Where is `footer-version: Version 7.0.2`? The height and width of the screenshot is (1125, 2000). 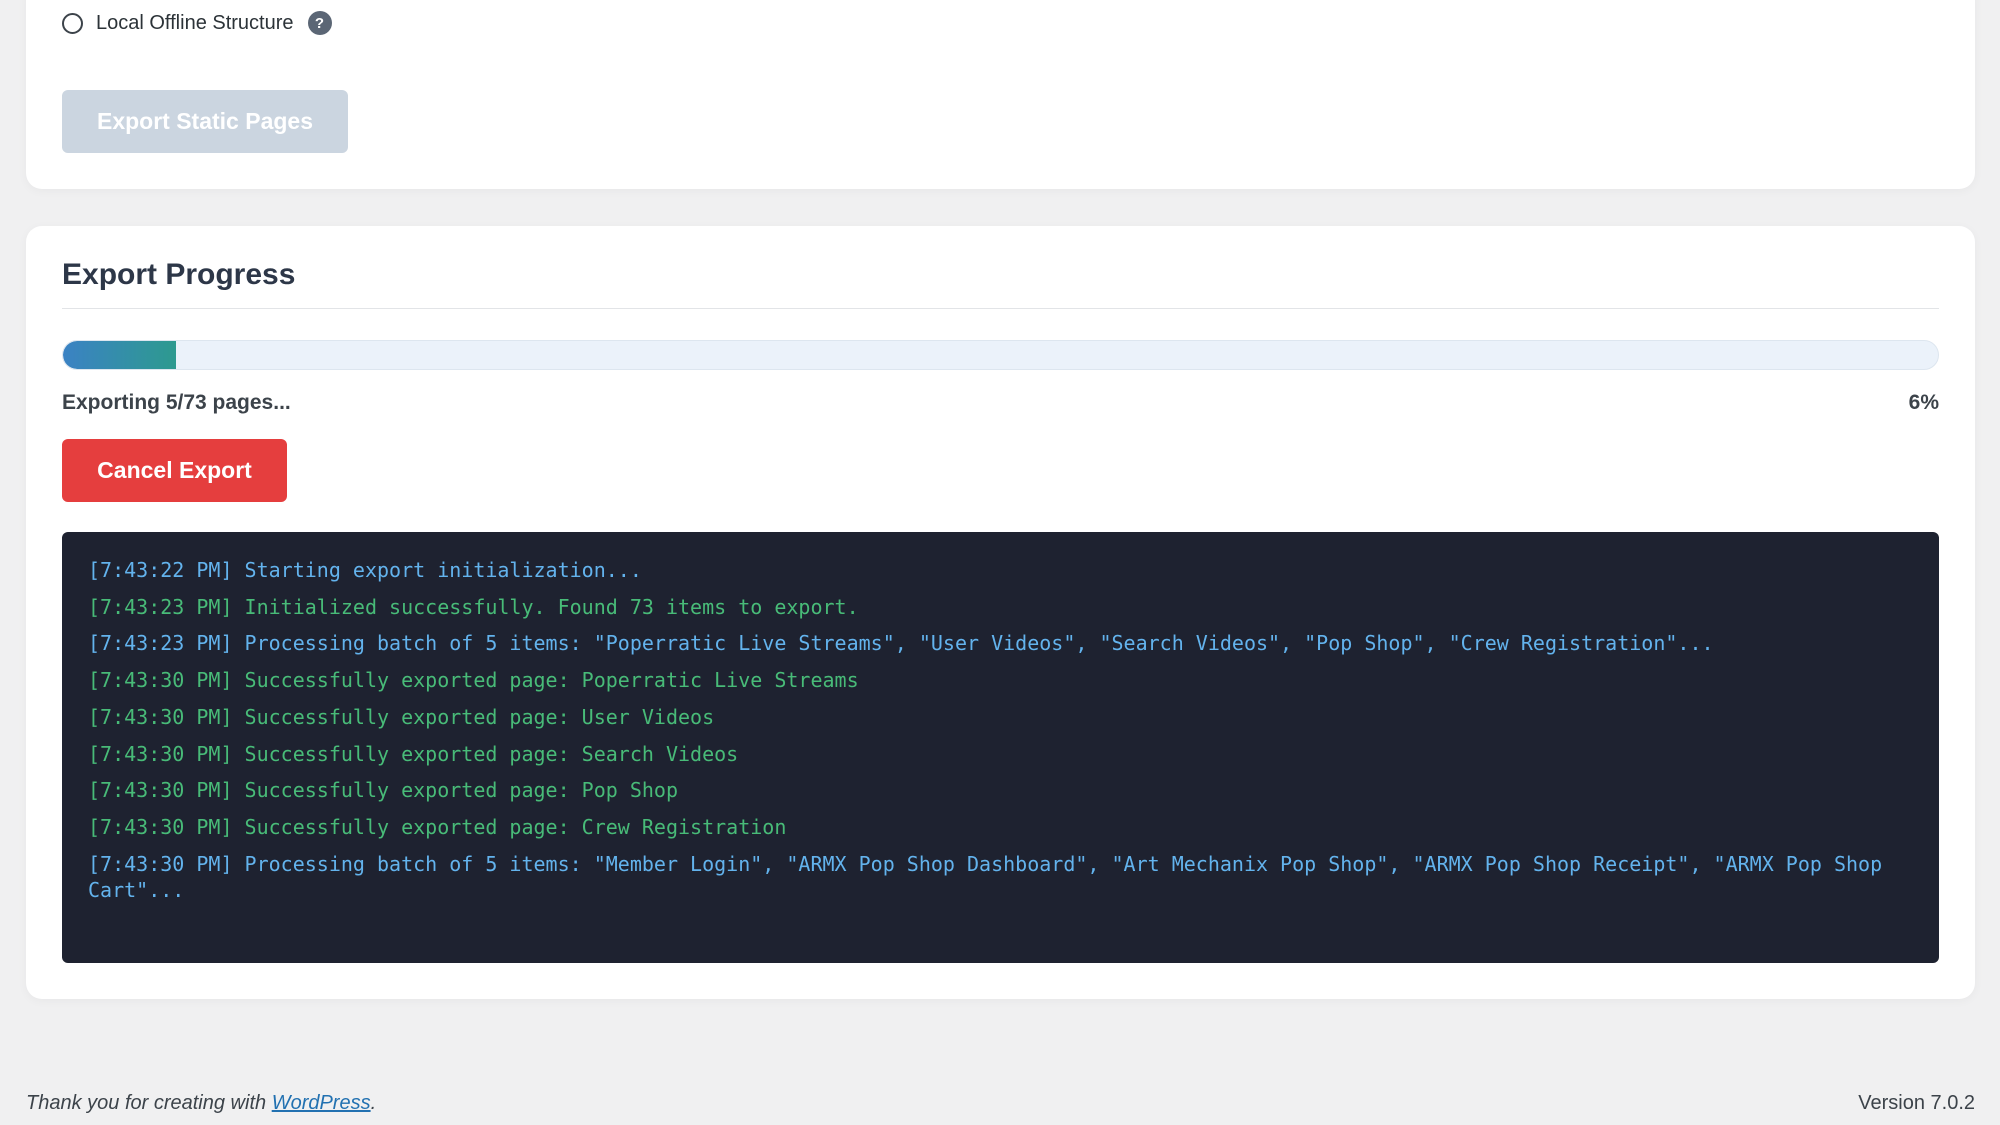 footer-version: Version 7.0.2 is located at coordinates (1916, 1103).